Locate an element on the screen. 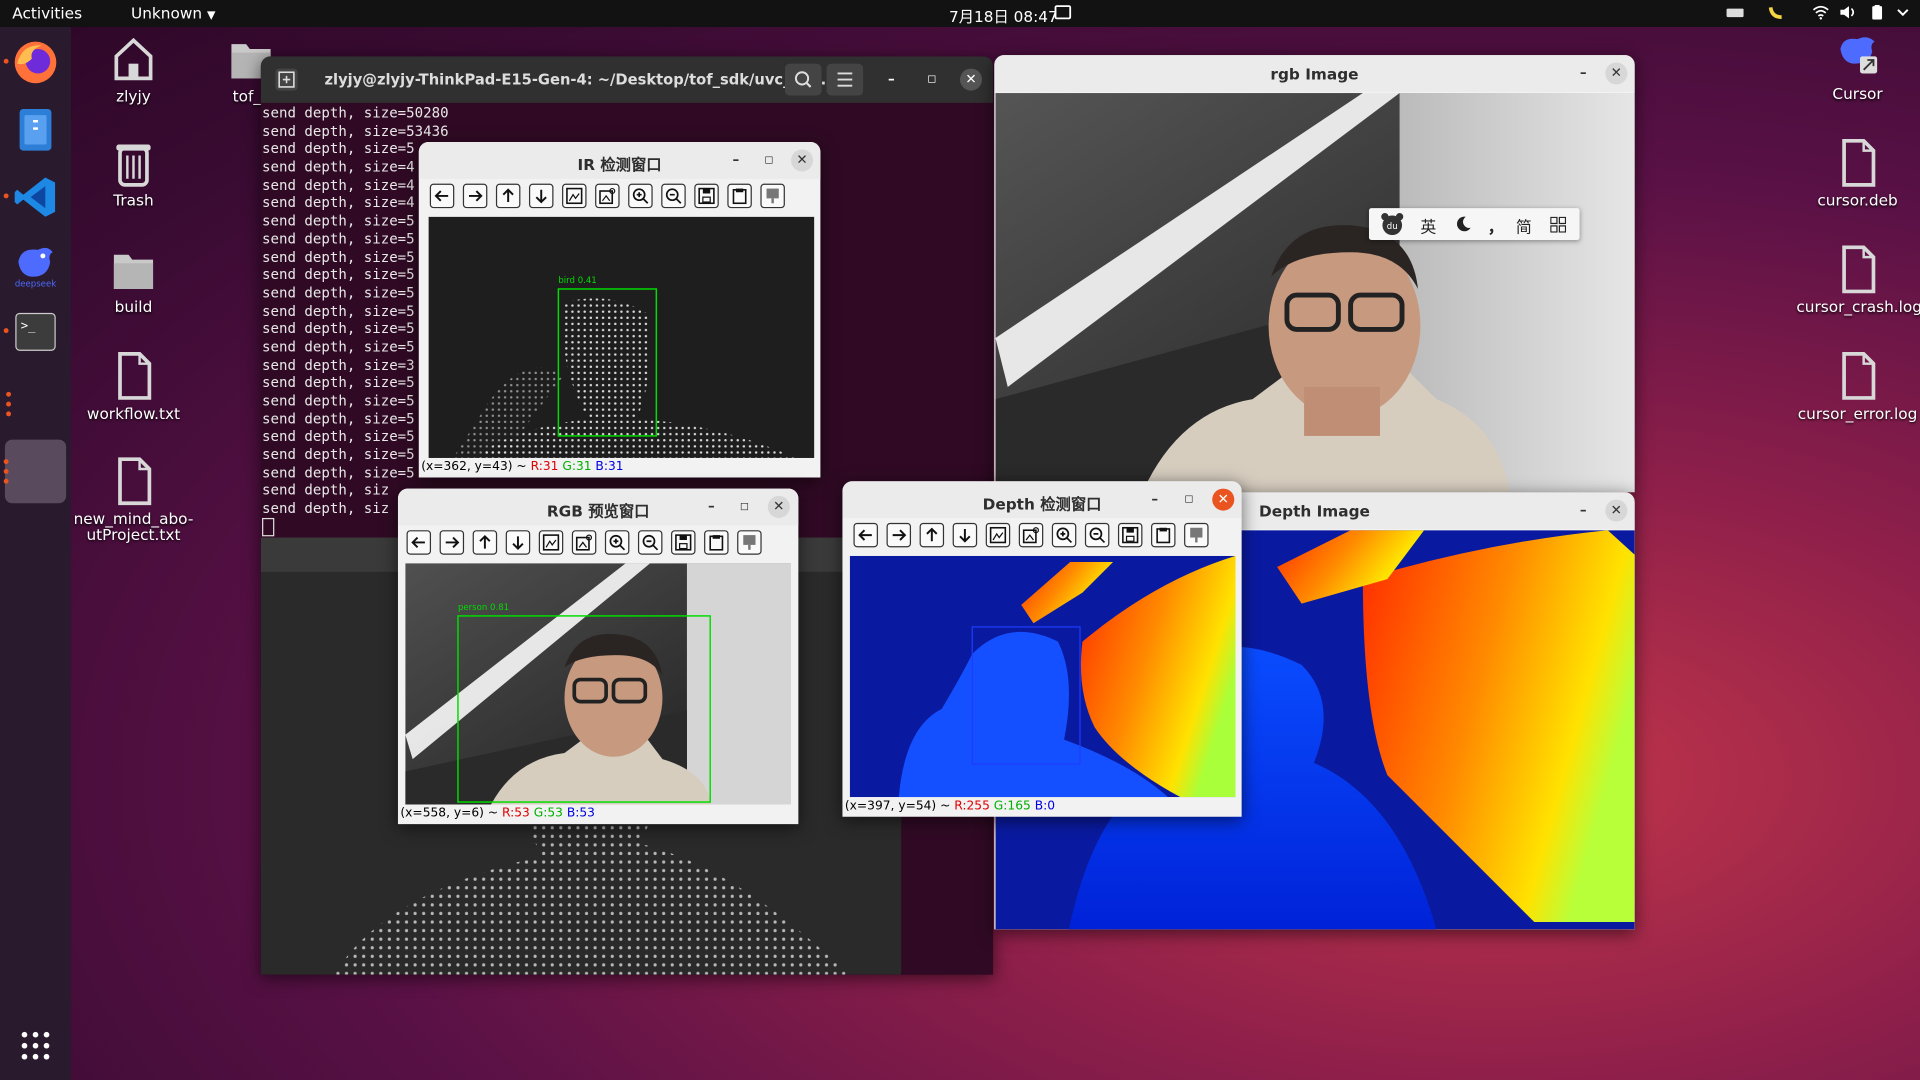 The height and width of the screenshot is (1080, 1920). dock-vscode is located at coordinates (35, 197).